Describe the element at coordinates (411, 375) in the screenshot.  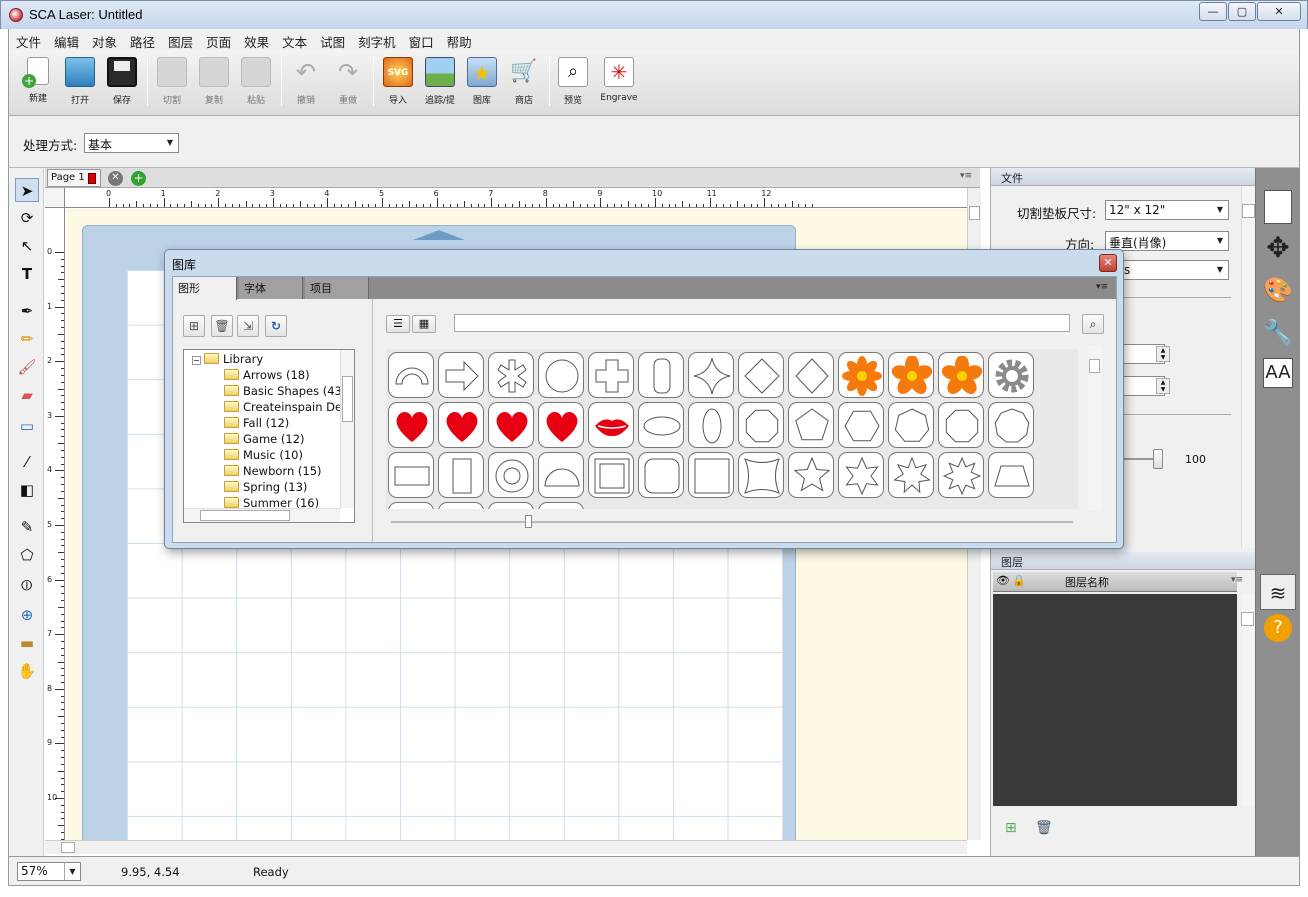
I see `shape-arc` at that location.